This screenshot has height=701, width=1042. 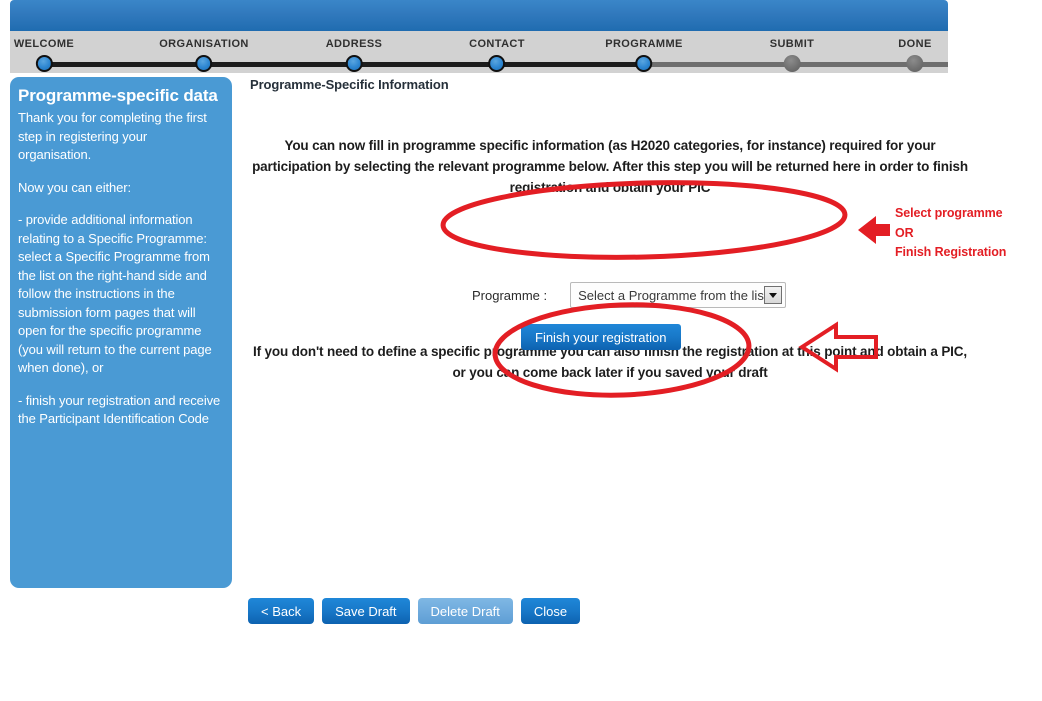 I want to click on programme-select-value: Select a Programme from the list, so click(x=673, y=295).